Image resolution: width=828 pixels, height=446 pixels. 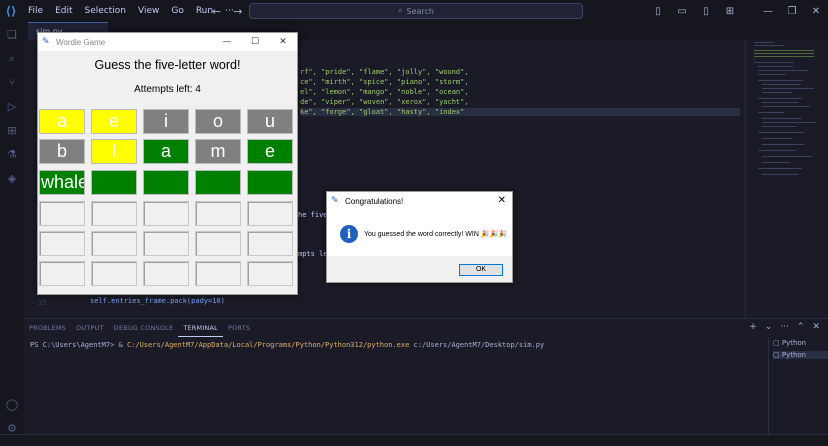 What do you see at coordinates (167, 42) in the screenshot?
I see `wordle-title-bar: ✎ Wordle Game — ☐ ✕` at bounding box center [167, 42].